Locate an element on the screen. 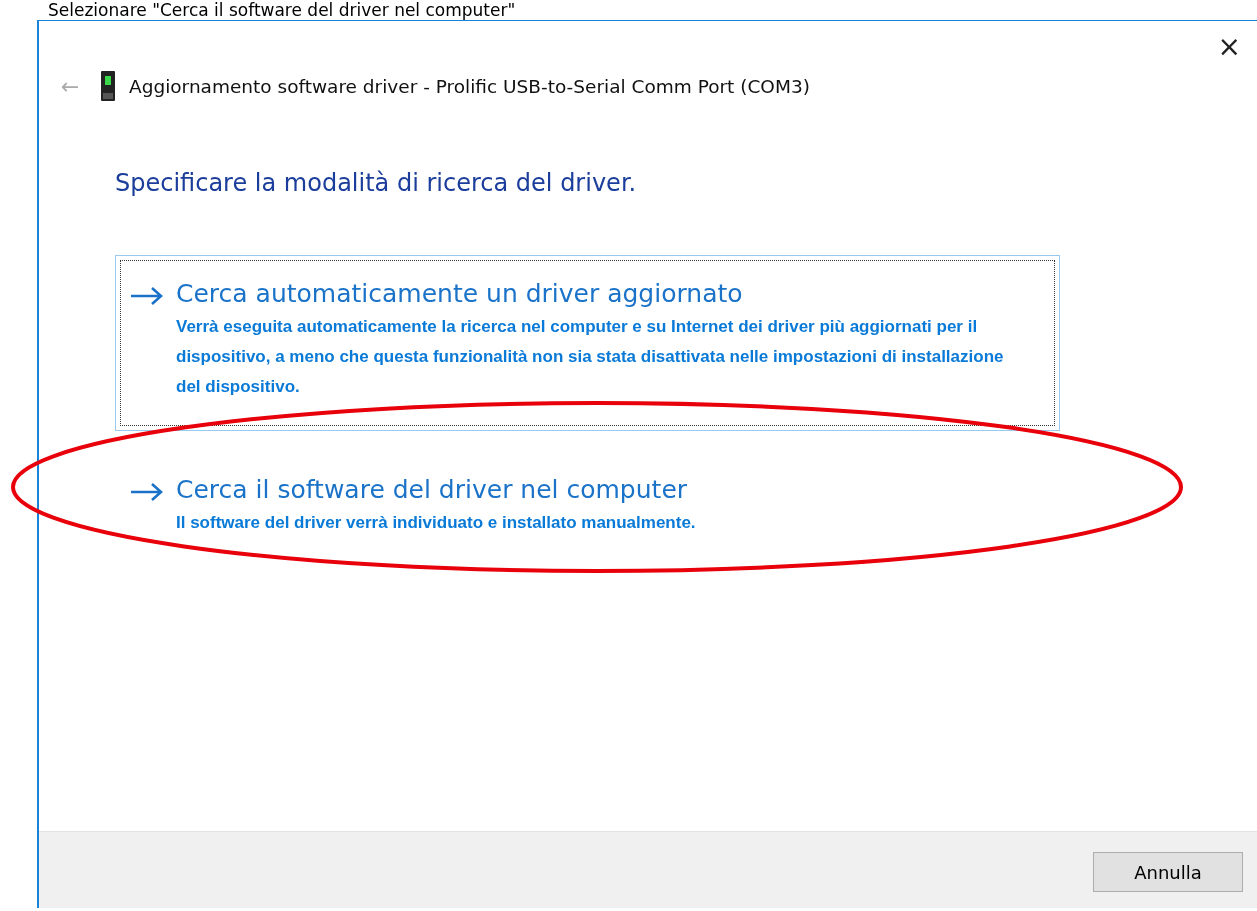 This screenshot has width=1257, height=911. option-title: Cerca il software del driver nel computer is located at coordinates (432, 490).